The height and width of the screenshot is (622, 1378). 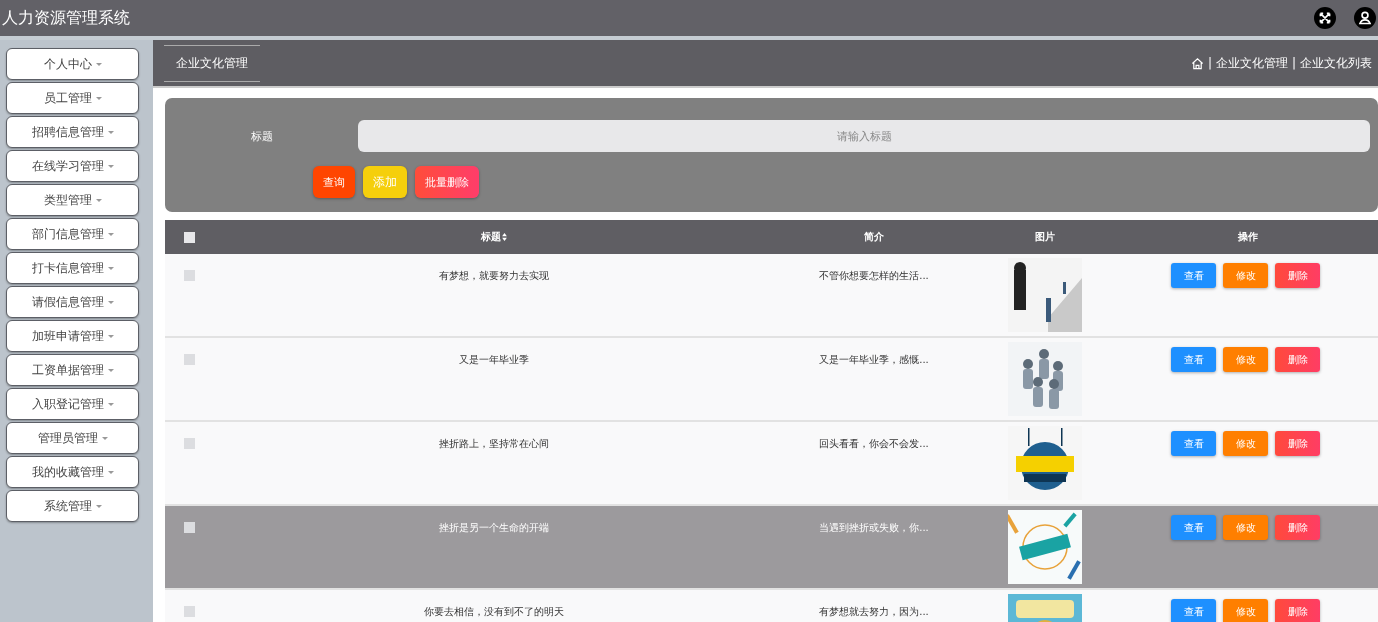 I want to click on sidebar-item: 打卡信息管理, so click(x=72, y=268).